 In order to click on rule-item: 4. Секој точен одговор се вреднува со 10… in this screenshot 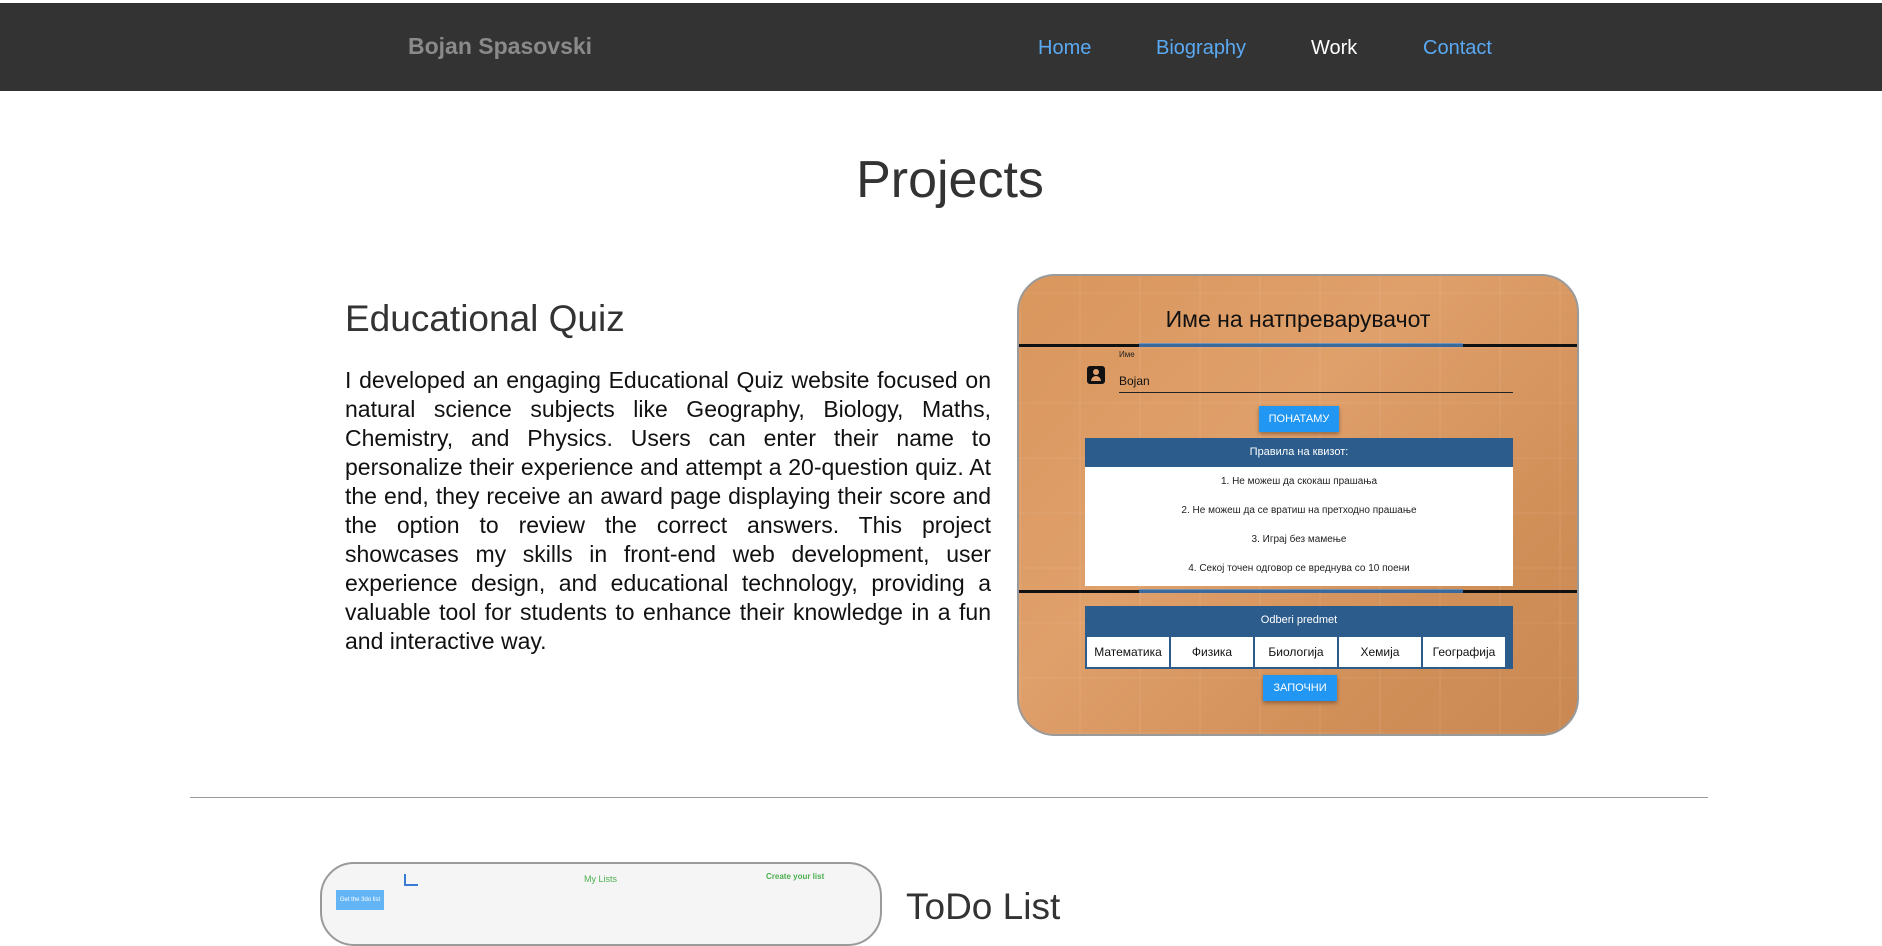, I will do `click(1299, 568)`.